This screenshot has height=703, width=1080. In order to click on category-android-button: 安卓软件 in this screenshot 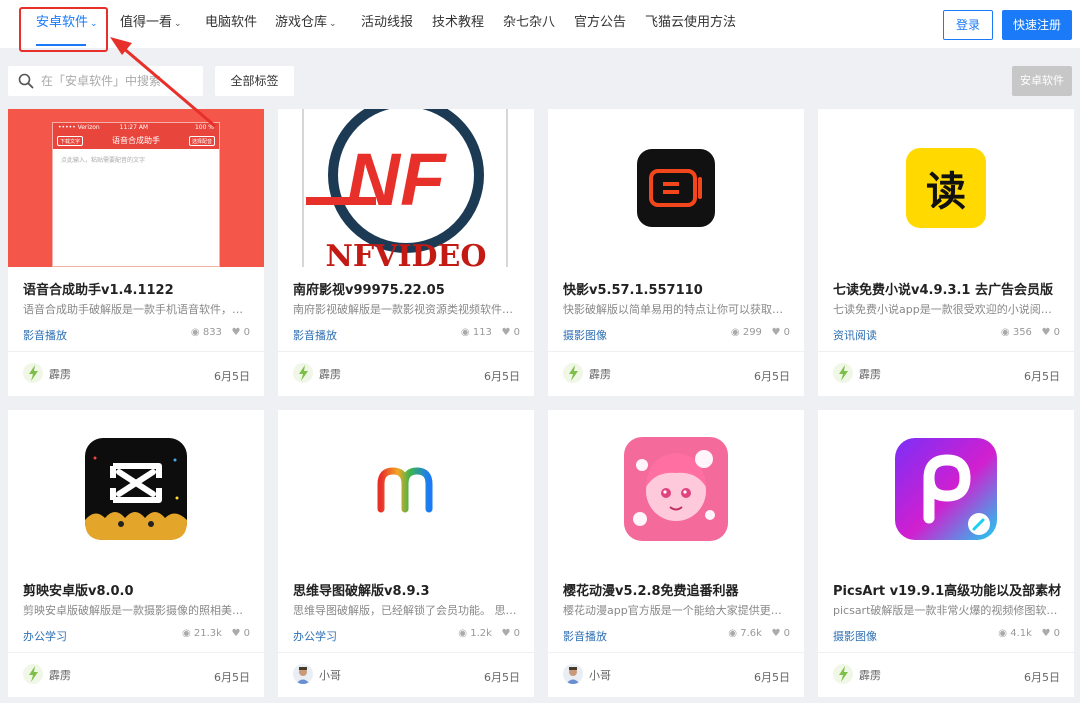, I will do `click(1042, 81)`.